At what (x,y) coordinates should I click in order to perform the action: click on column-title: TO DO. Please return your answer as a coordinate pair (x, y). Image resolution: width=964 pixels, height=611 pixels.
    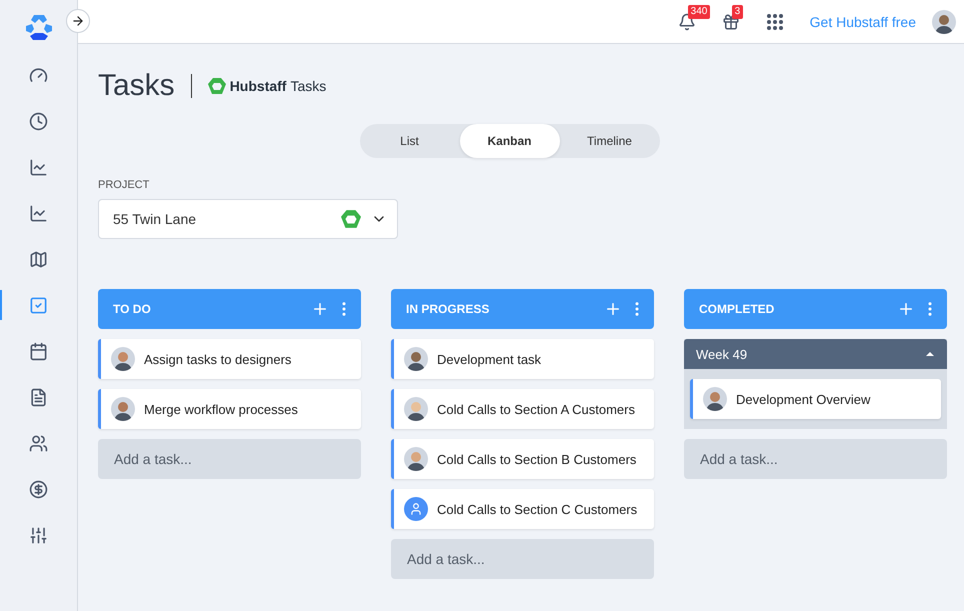
    Looking at the image, I should click on (132, 309).